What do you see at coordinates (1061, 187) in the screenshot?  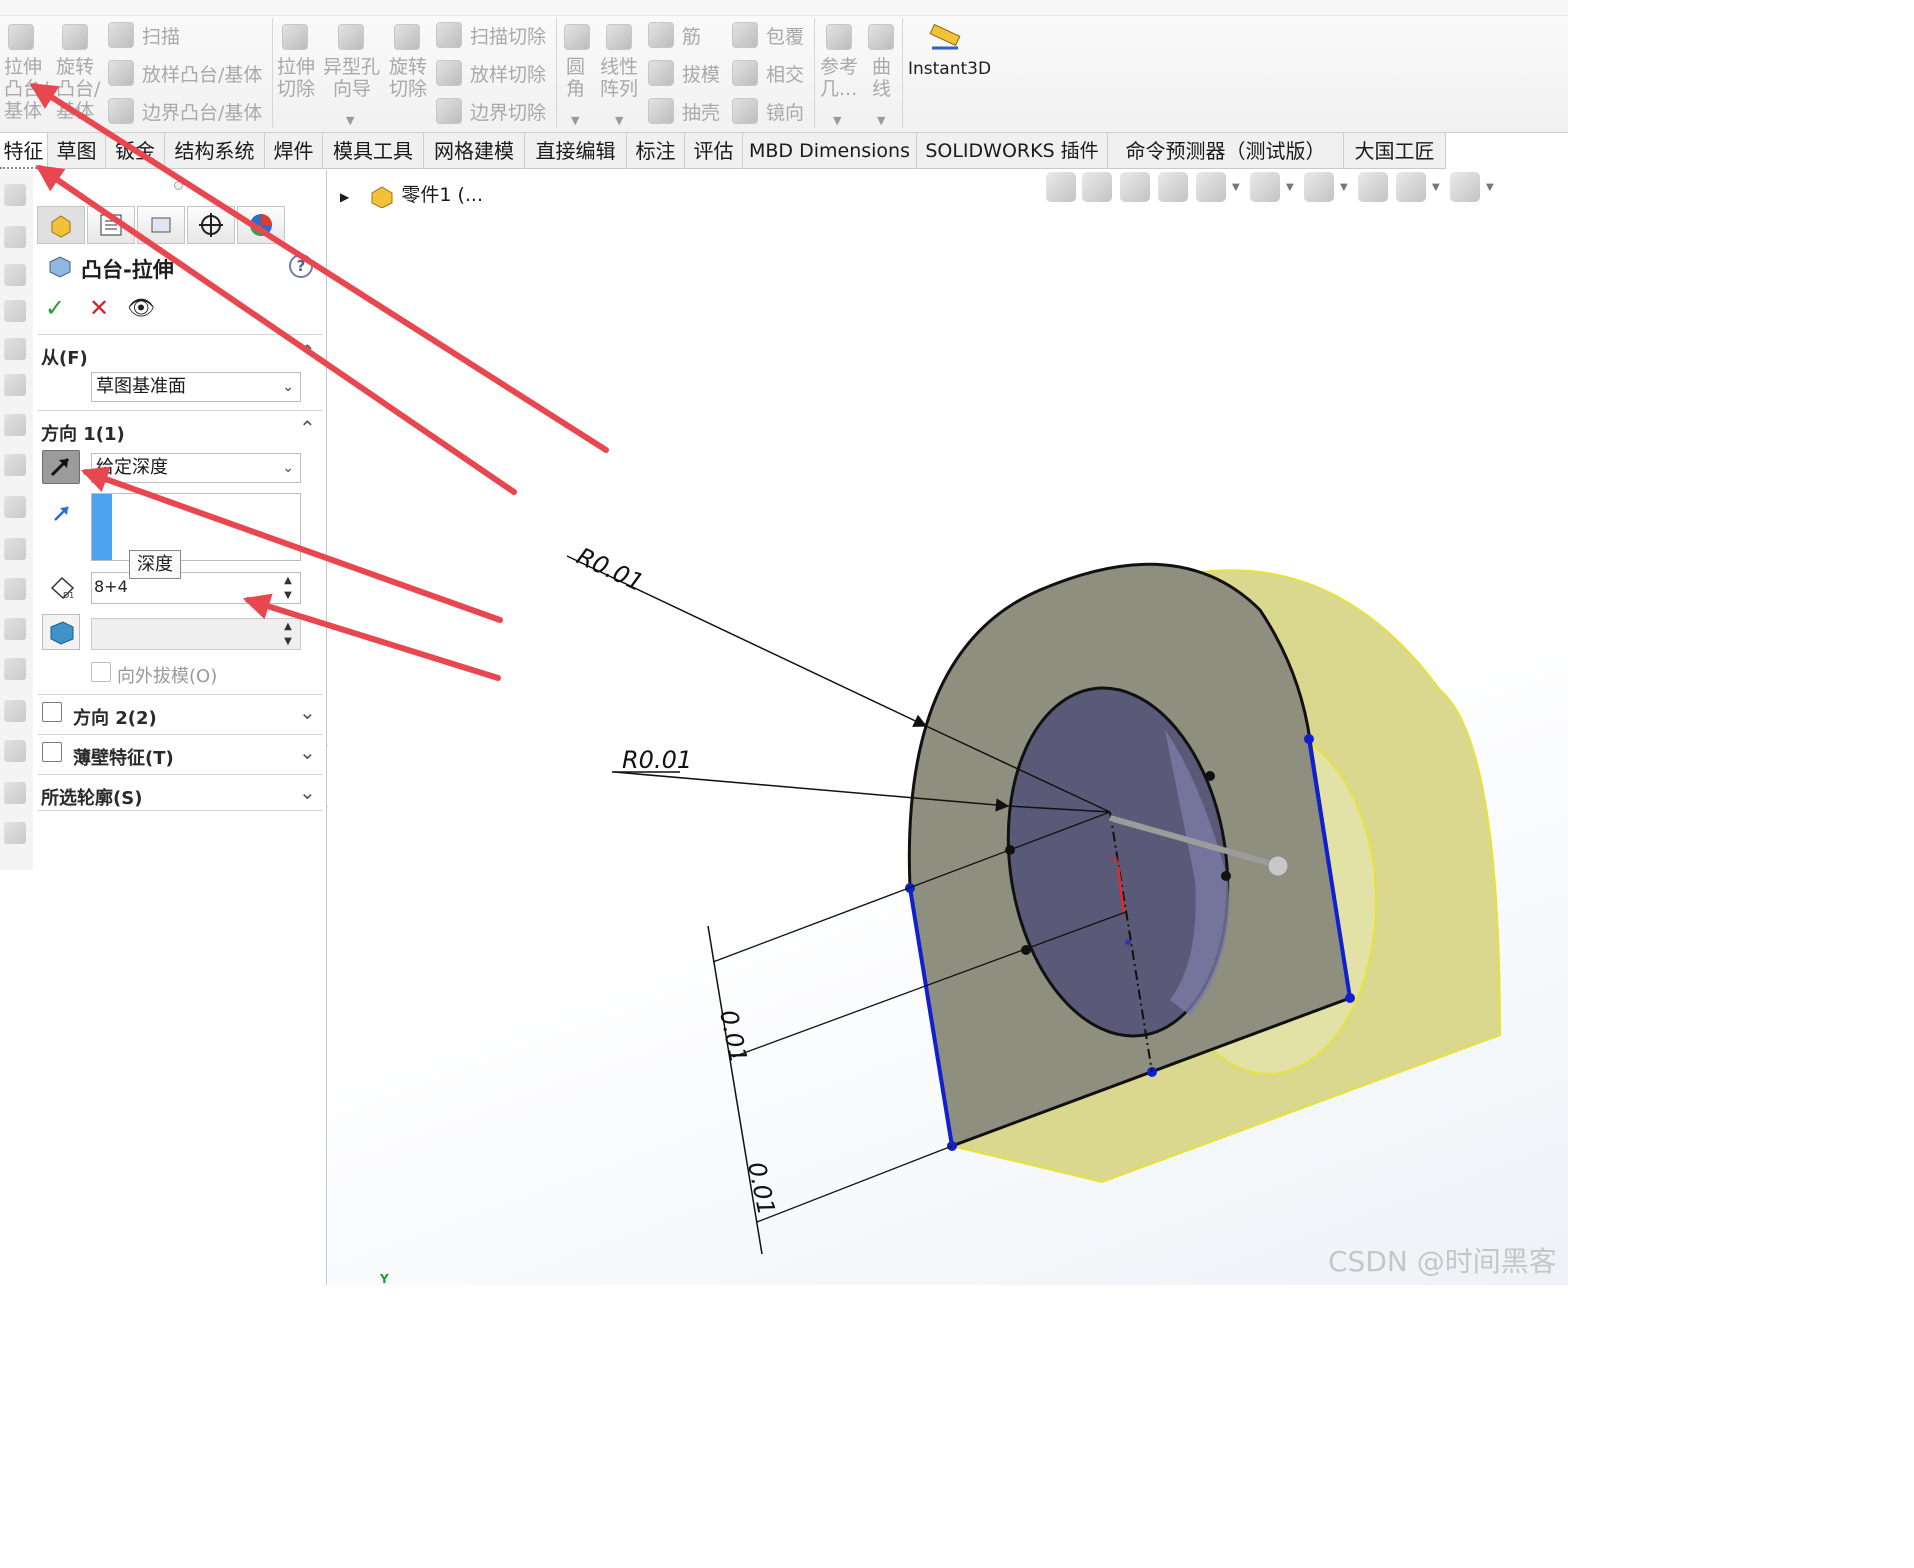 I see `zoom-to-fit-icon` at bounding box center [1061, 187].